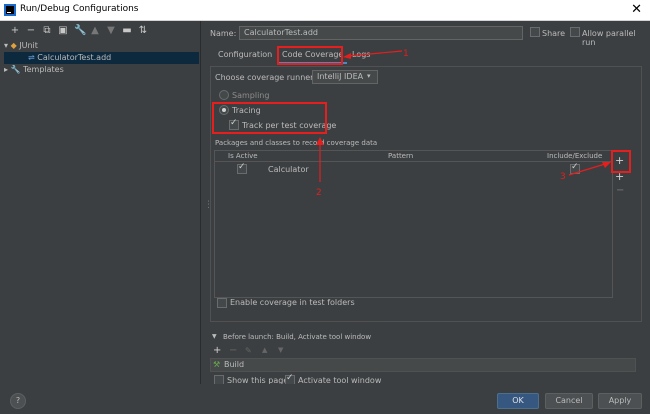 The width and height of the screenshot is (650, 414). What do you see at coordinates (264, 350) in the screenshot?
I see `move-up-icon: ▲` at bounding box center [264, 350].